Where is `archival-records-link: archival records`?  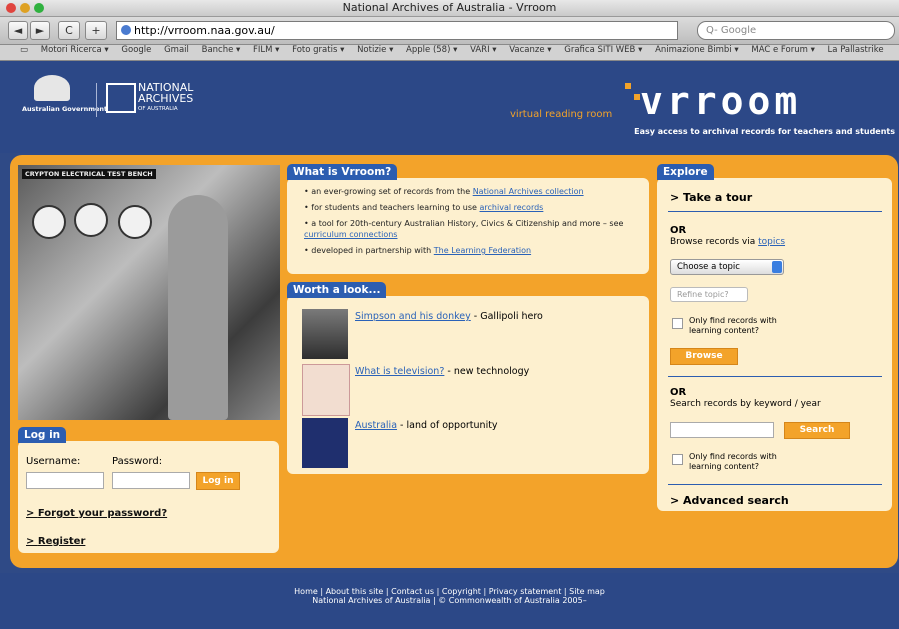 archival-records-link: archival records is located at coordinates (512, 207).